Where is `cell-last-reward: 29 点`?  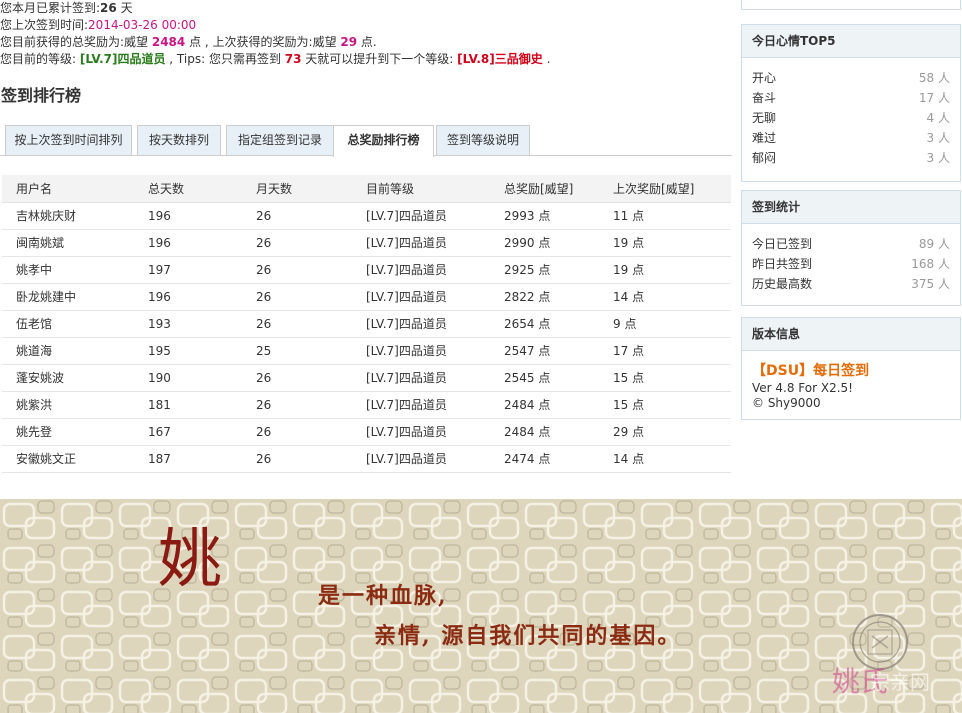 cell-last-reward: 29 点 is located at coordinates (672, 432).